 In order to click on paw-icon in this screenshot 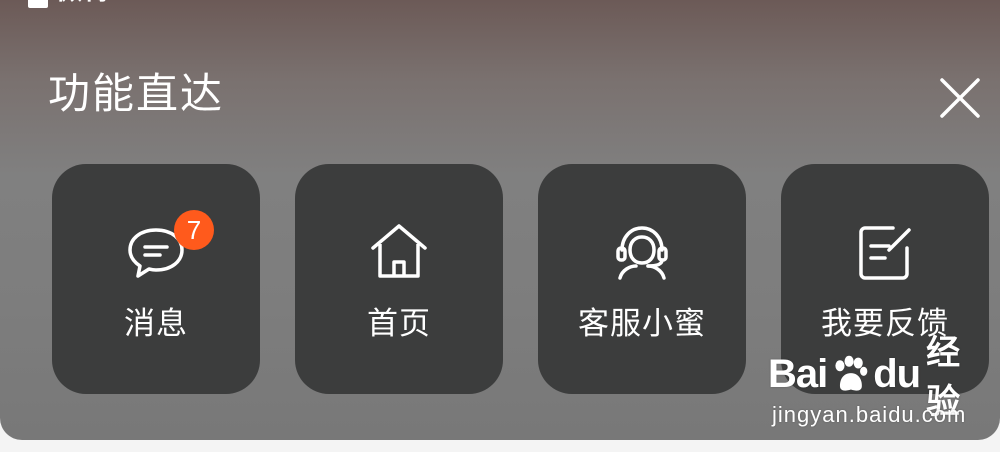, I will do `click(851, 373)`.